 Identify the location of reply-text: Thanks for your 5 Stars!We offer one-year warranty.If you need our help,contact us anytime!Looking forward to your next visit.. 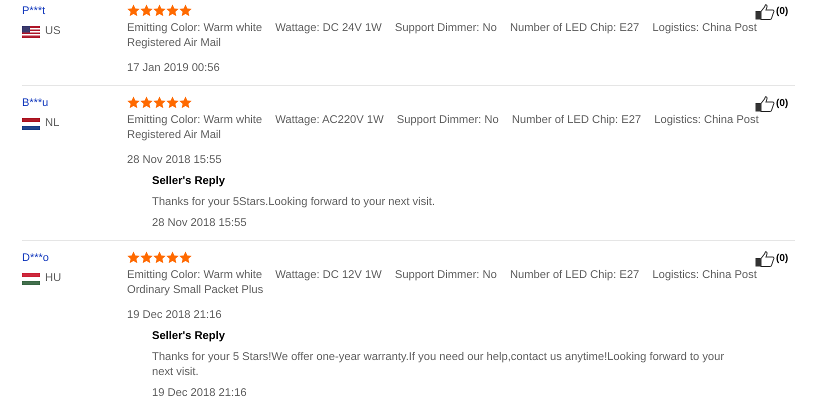
(439, 365).